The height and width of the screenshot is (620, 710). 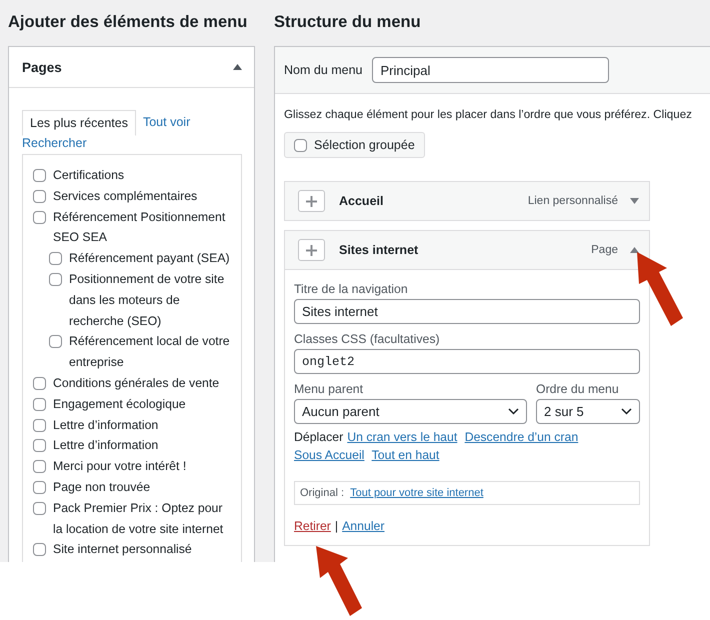 What do you see at coordinates (573, 201) in the screenshot?
I see `menu-item-type: Lien personnalisé` at bounding box center [573, 201].